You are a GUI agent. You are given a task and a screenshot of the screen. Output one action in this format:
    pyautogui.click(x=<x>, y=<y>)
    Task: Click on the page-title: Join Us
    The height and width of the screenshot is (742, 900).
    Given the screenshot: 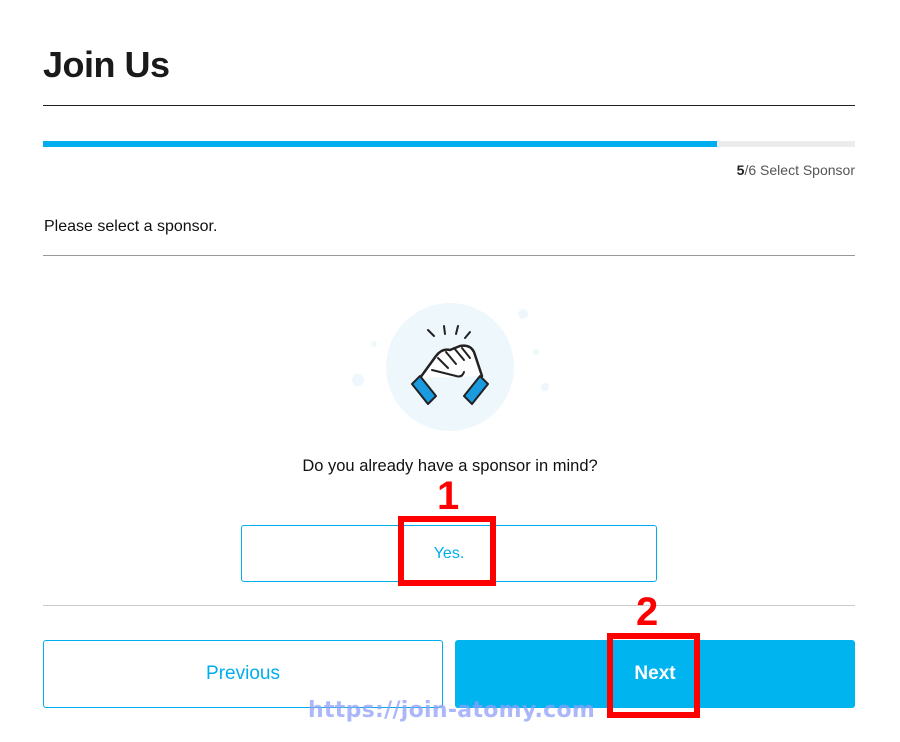 What is the action you would take?
    pyautogui.click(x=106, y=64)
    